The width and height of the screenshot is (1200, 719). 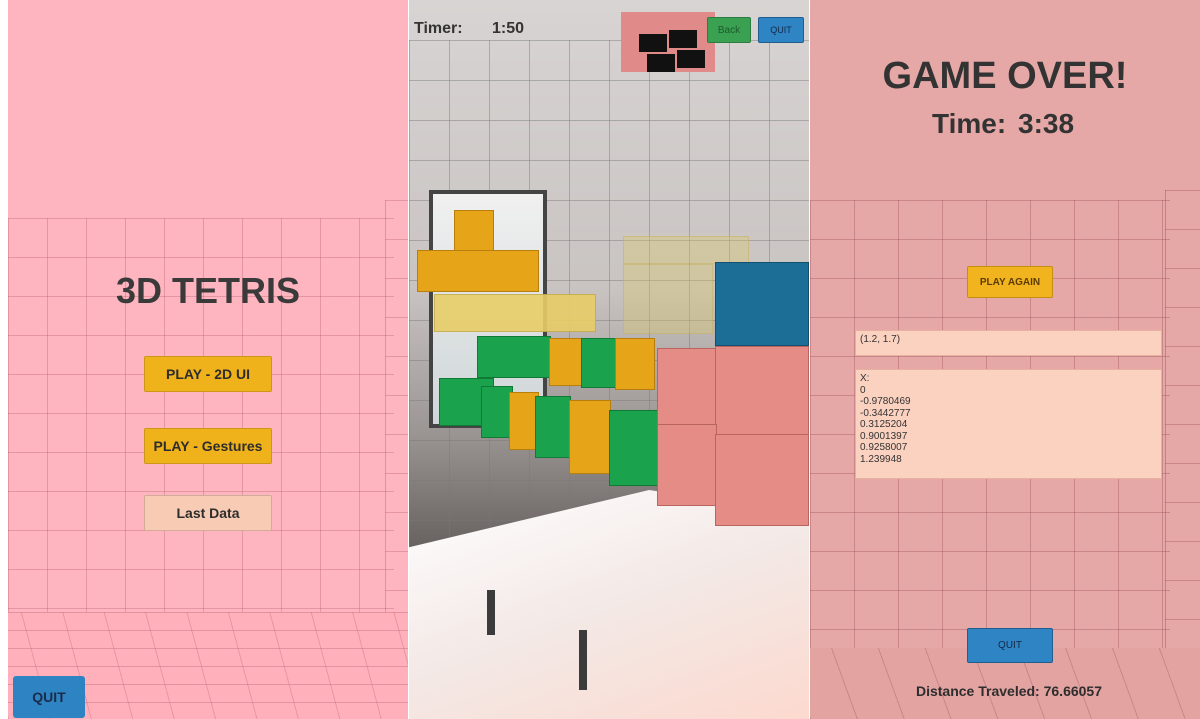 I want to click on distance-value: 76.66057, so click(x=1073, y=691).